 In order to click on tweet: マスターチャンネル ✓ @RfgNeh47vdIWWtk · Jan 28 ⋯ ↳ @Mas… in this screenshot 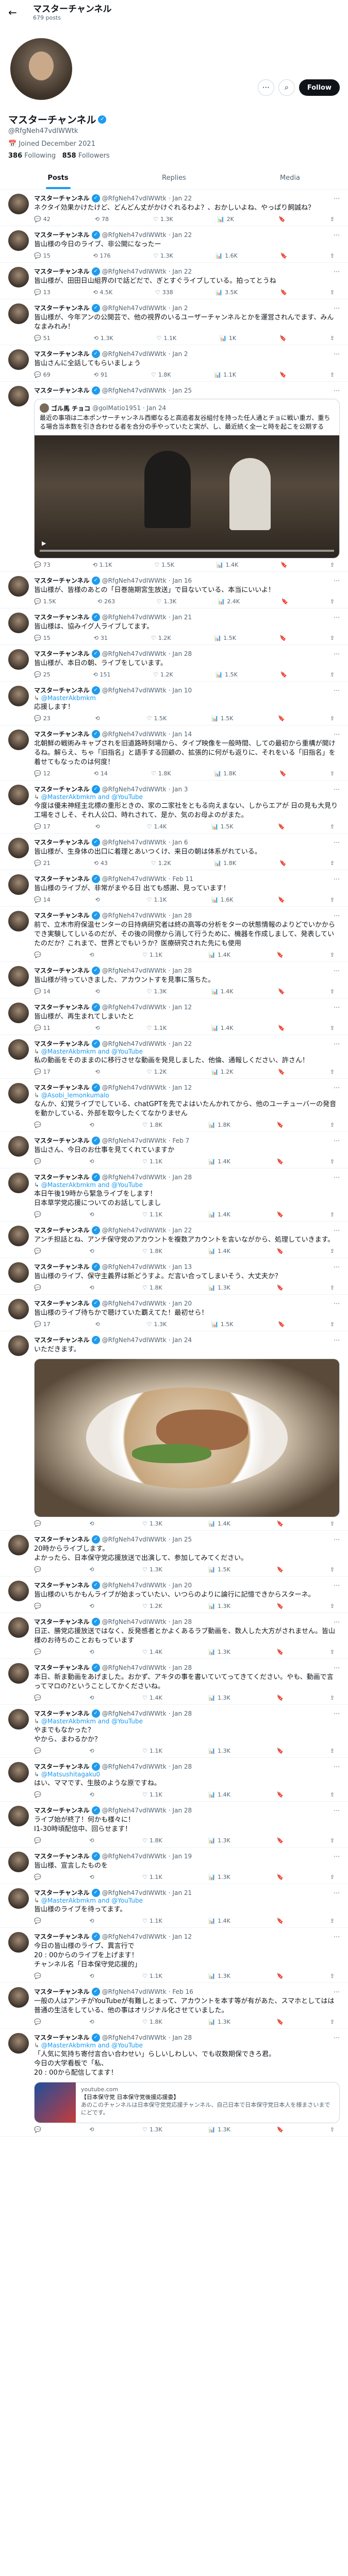, I will do `click(174, 1195)`.